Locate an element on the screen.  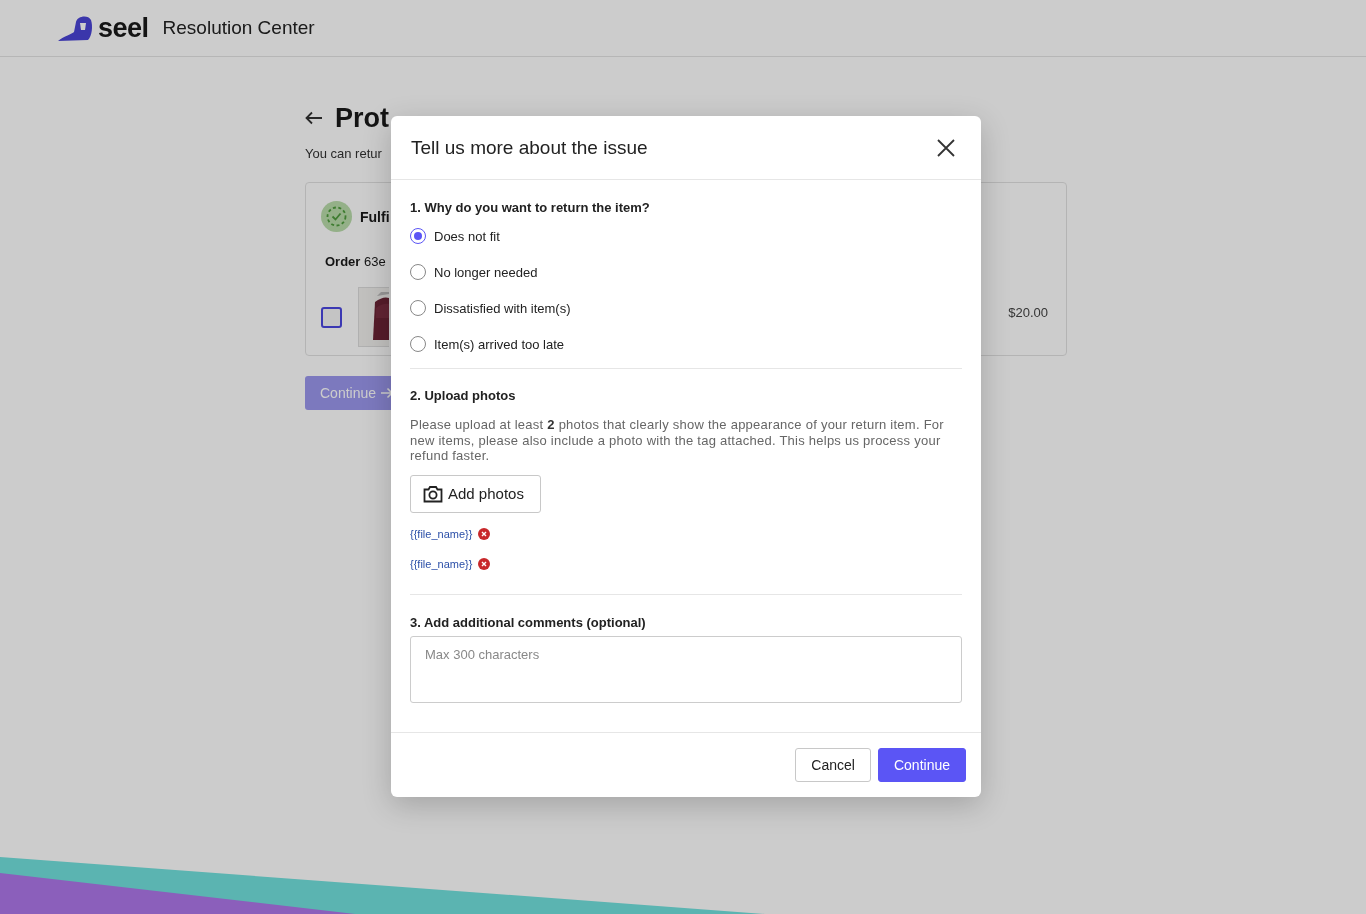
upload-instructions: Please upload at least 2 photos that clearly show the appearance of your return item. For new items, please also include a photo with the tag attached. This helps us process your refund faster. is located at coordinates (677, 440).